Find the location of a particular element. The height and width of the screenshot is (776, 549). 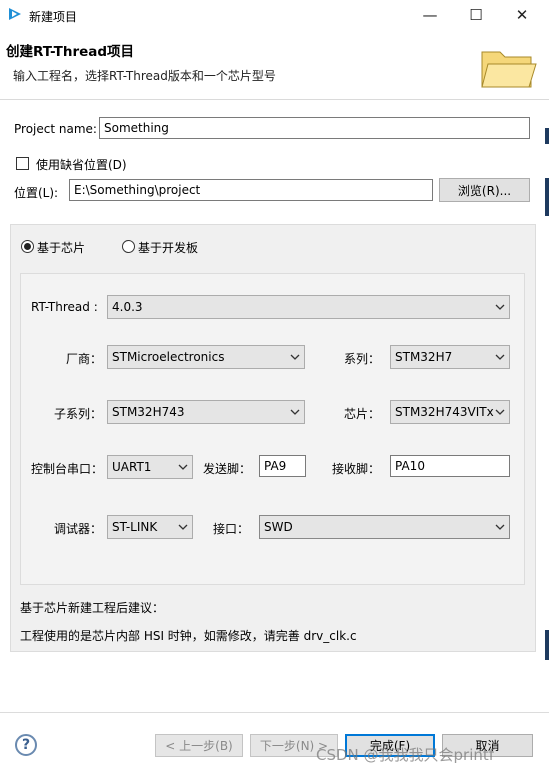

close-button: ✕ is located at coordinates (522, 15).